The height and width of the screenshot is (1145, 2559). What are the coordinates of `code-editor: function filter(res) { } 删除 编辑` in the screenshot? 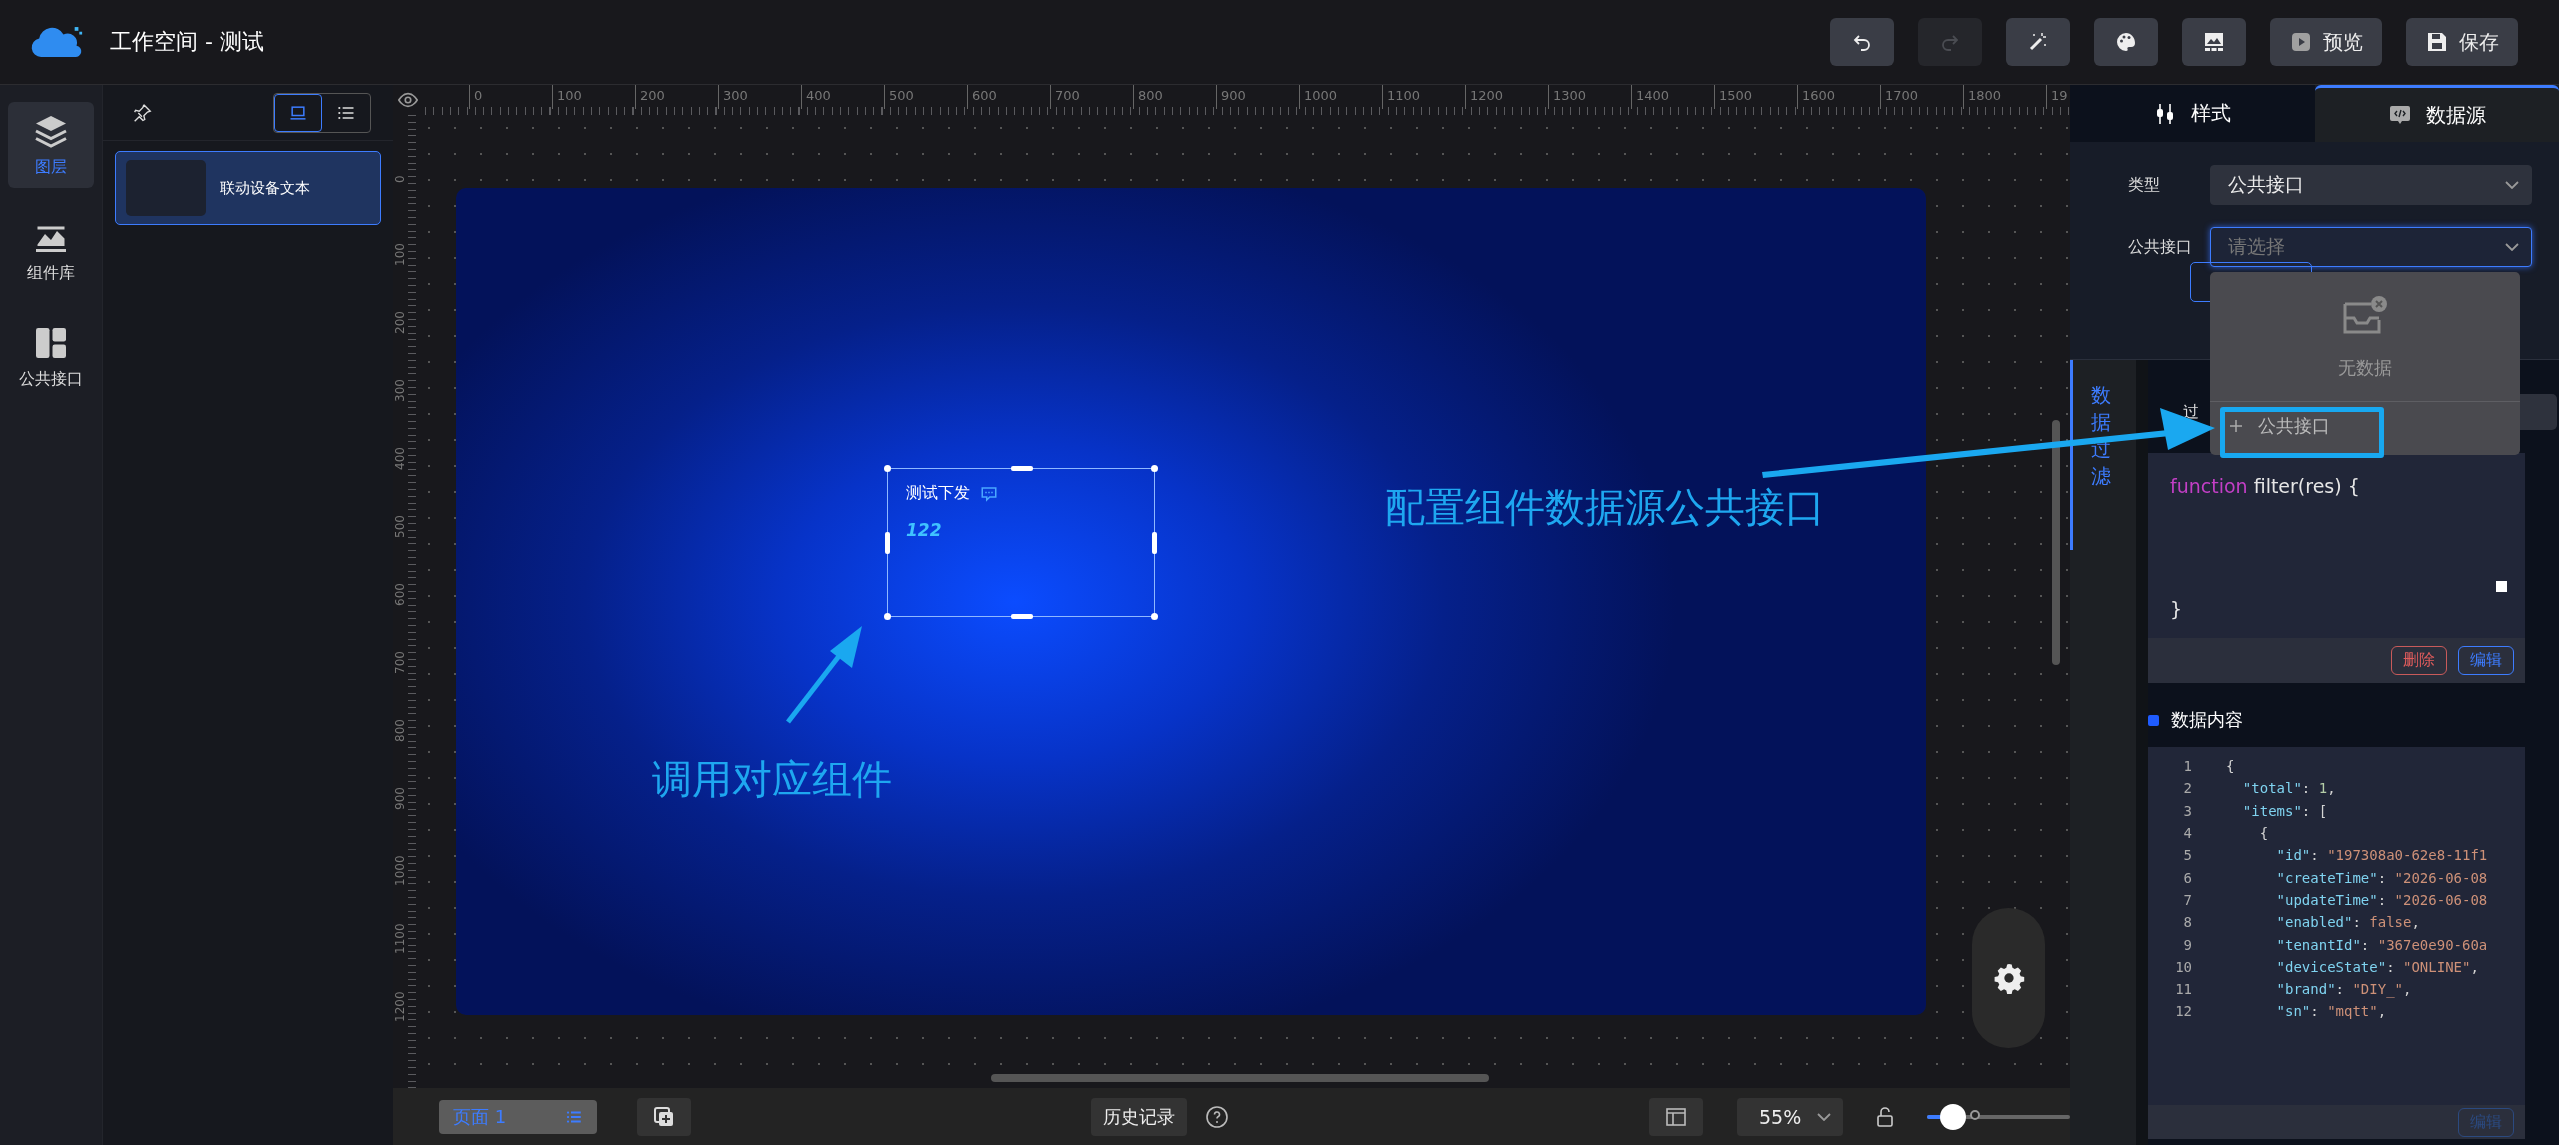 It's located at (2336, 568).